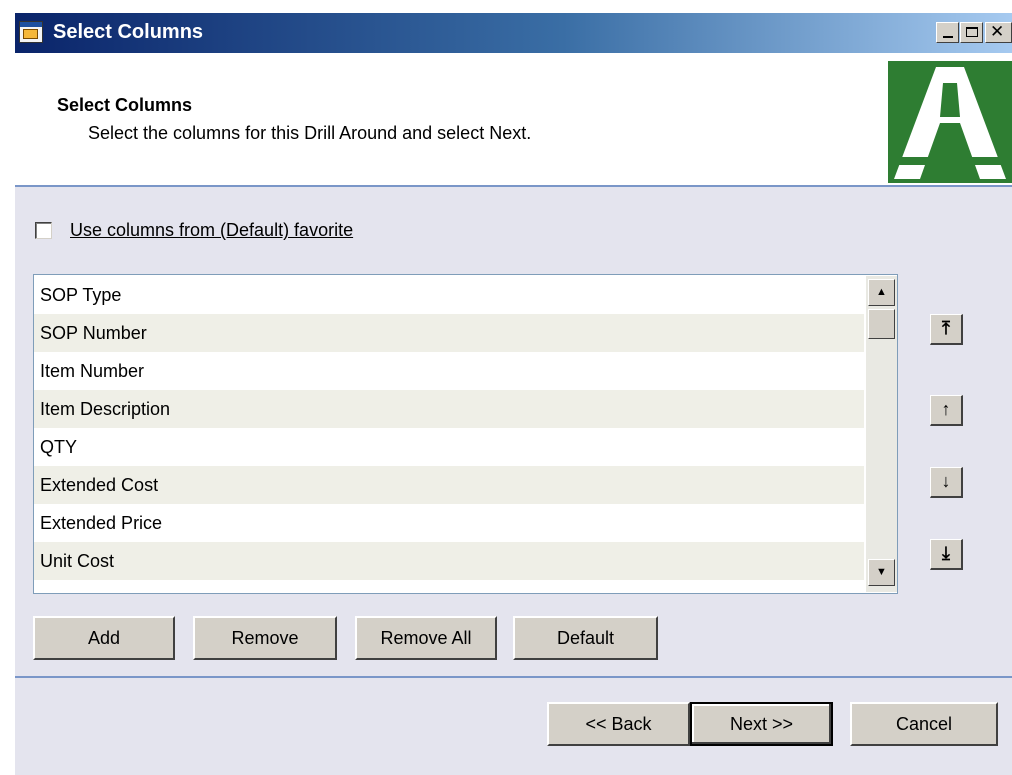 This screenshot has height=775, width=1012. Describe the element at coordinates (449, 561) in the screenshot. I see `list-item: Unit Cost` at that location.